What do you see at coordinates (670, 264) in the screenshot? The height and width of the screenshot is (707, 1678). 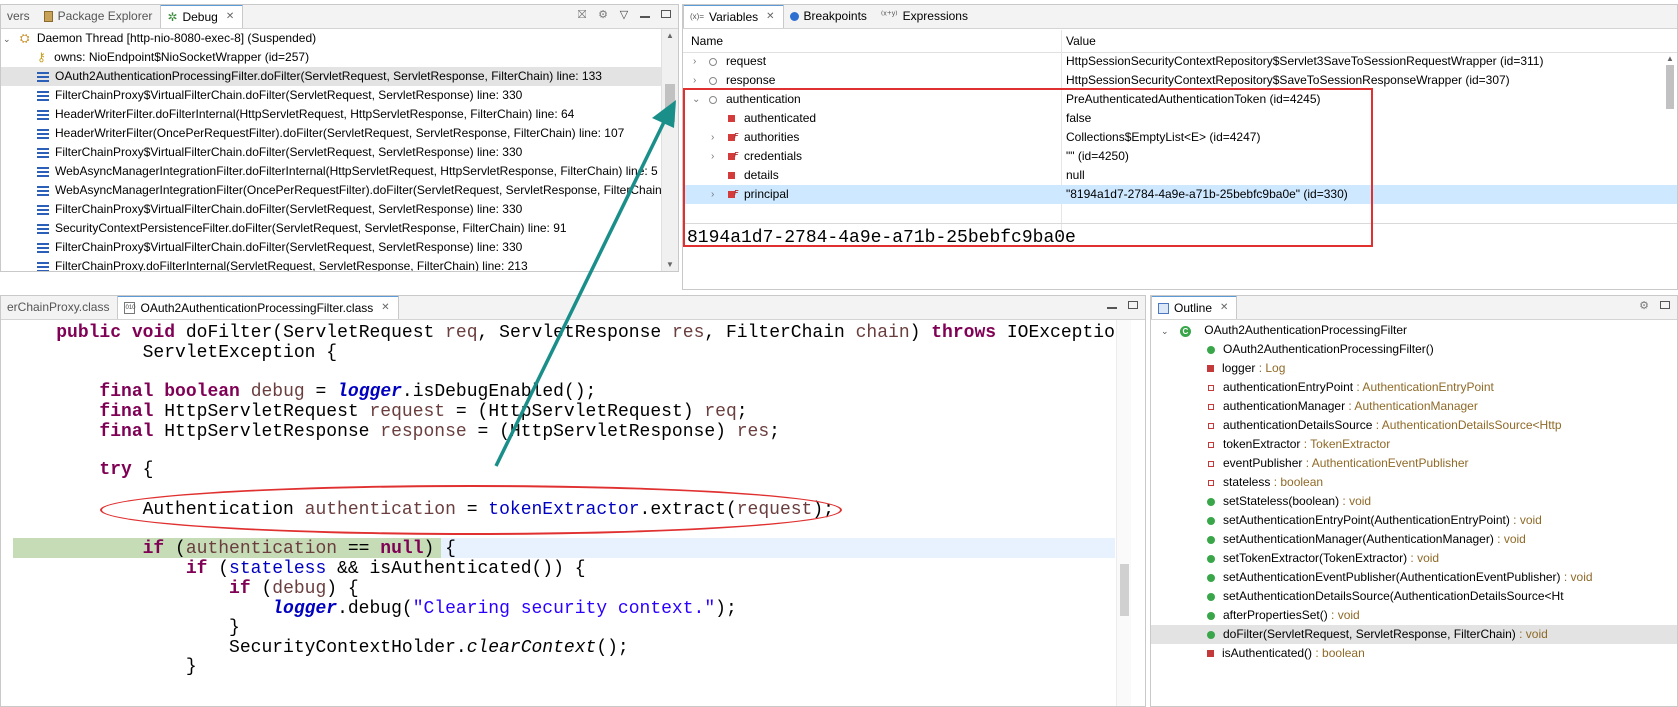 I see `scroll-down-icon: ▼` at bounding box center [670, 264].